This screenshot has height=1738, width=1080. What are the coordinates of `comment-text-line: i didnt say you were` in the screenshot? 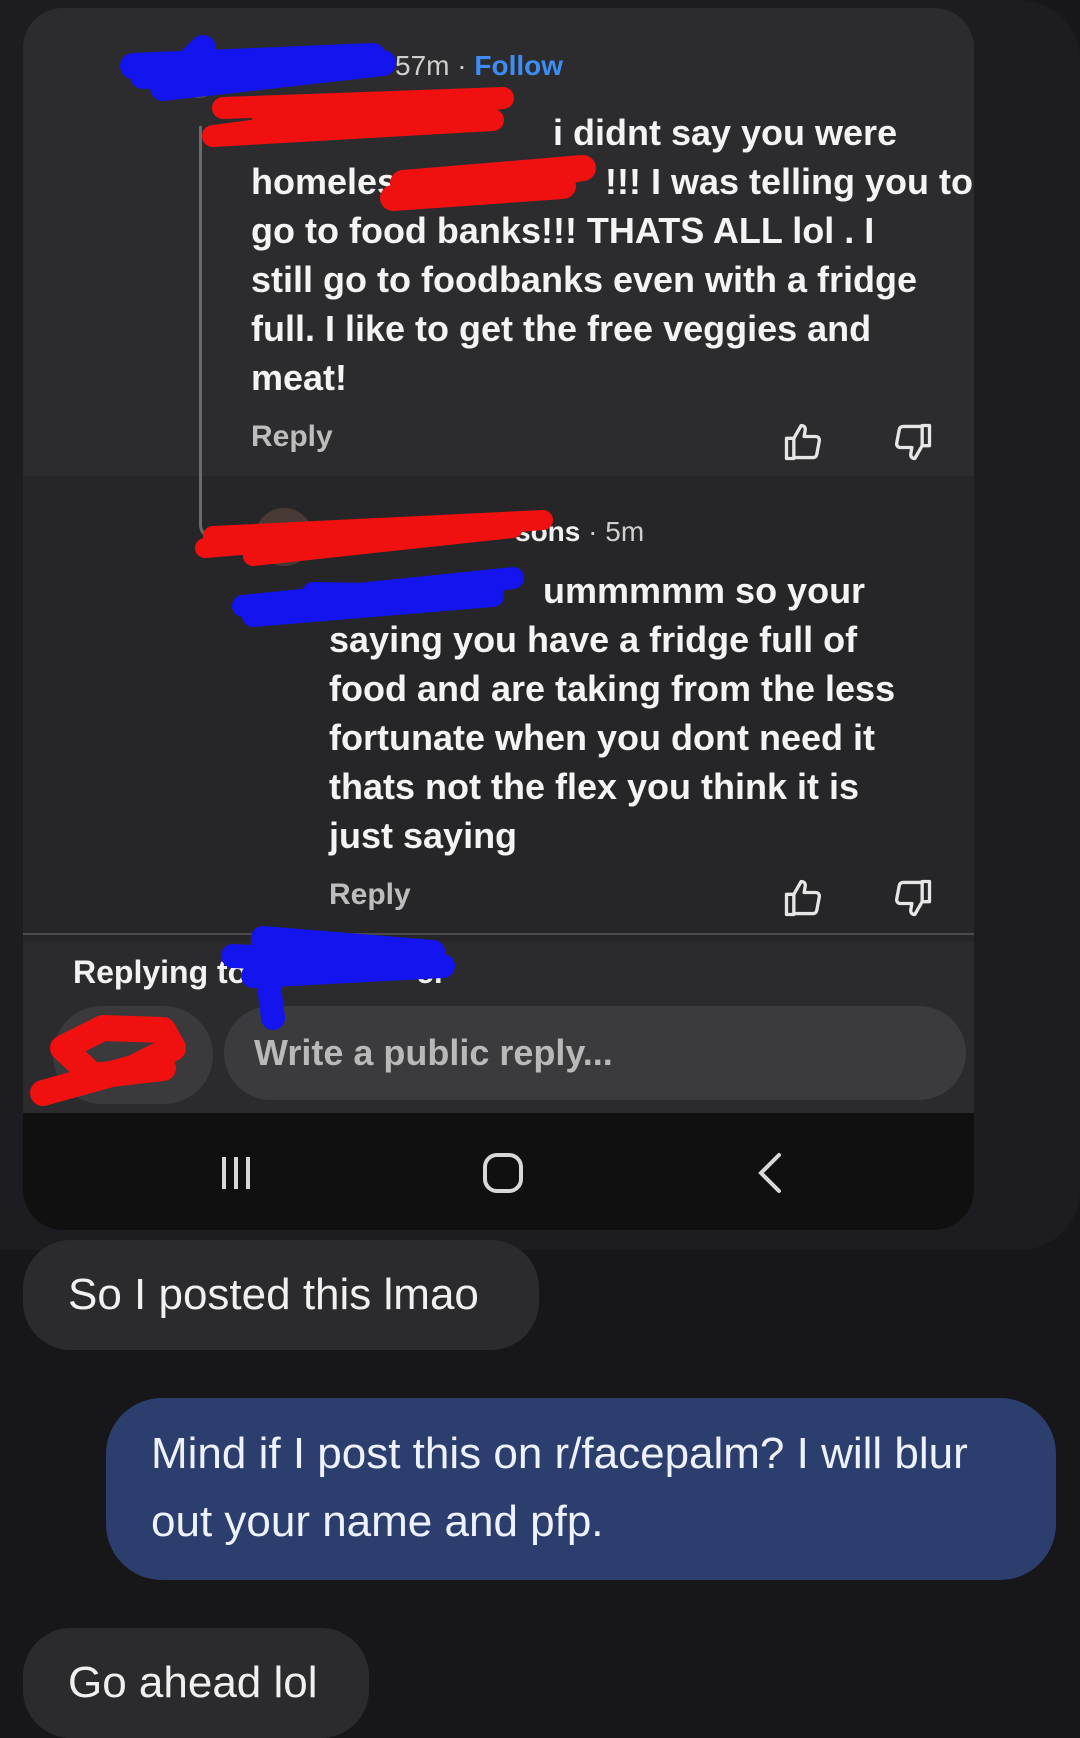 It's located at (725, 132).